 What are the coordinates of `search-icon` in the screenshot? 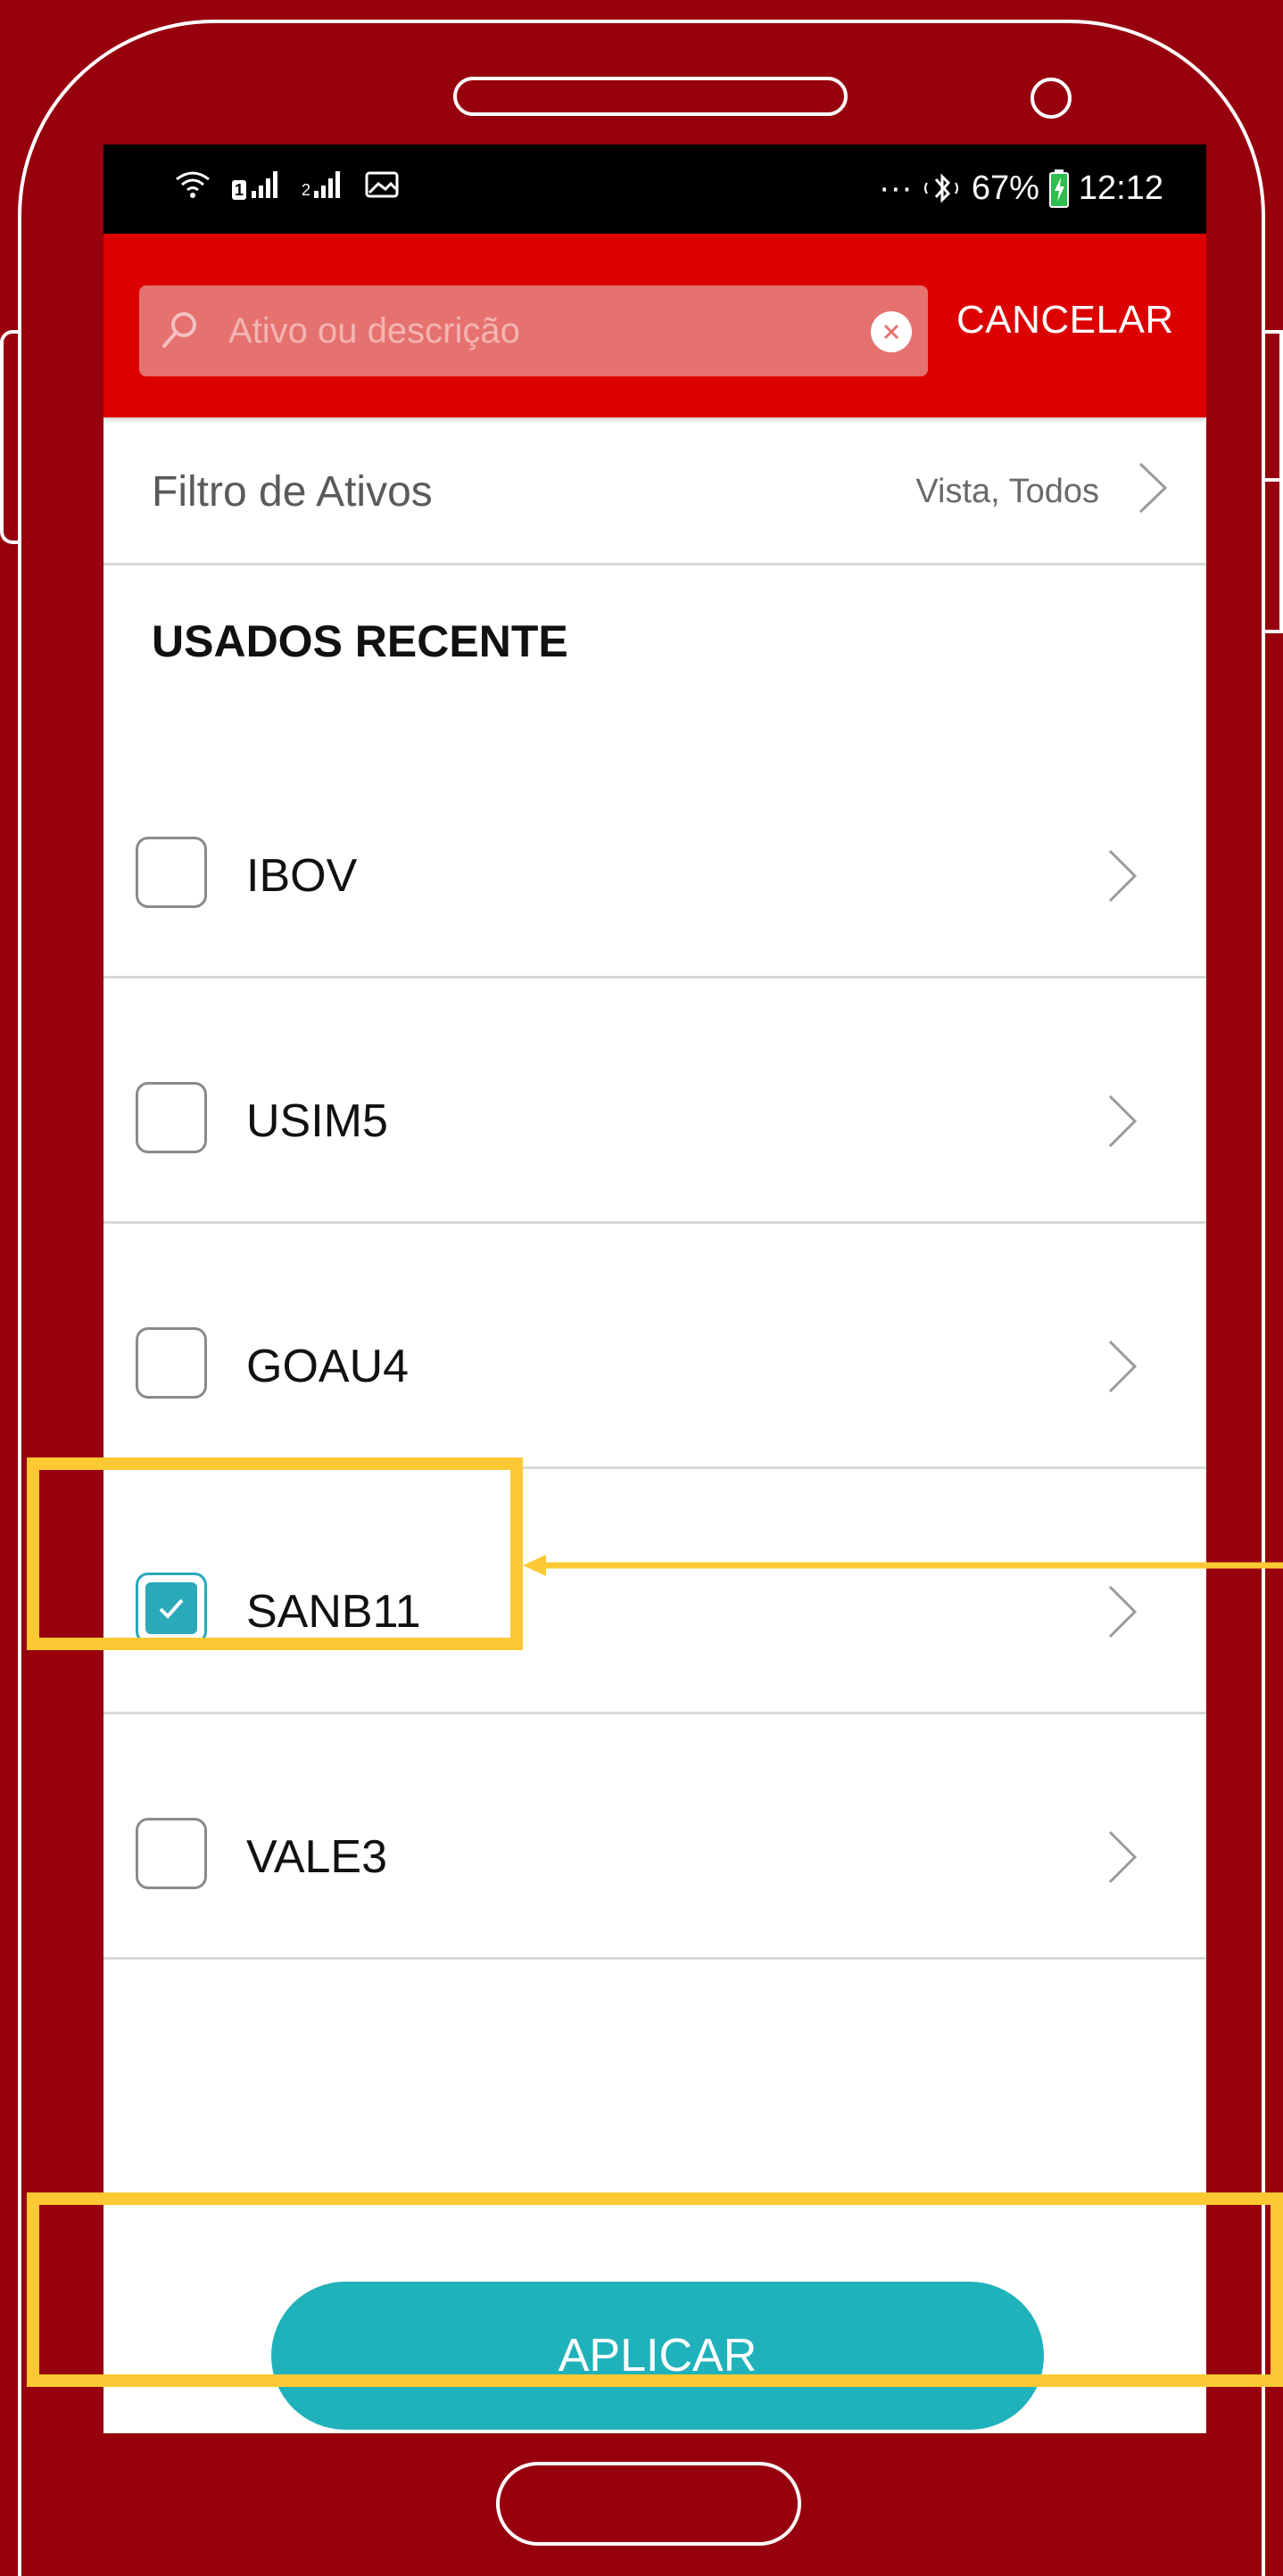 It's located at (179, 330).